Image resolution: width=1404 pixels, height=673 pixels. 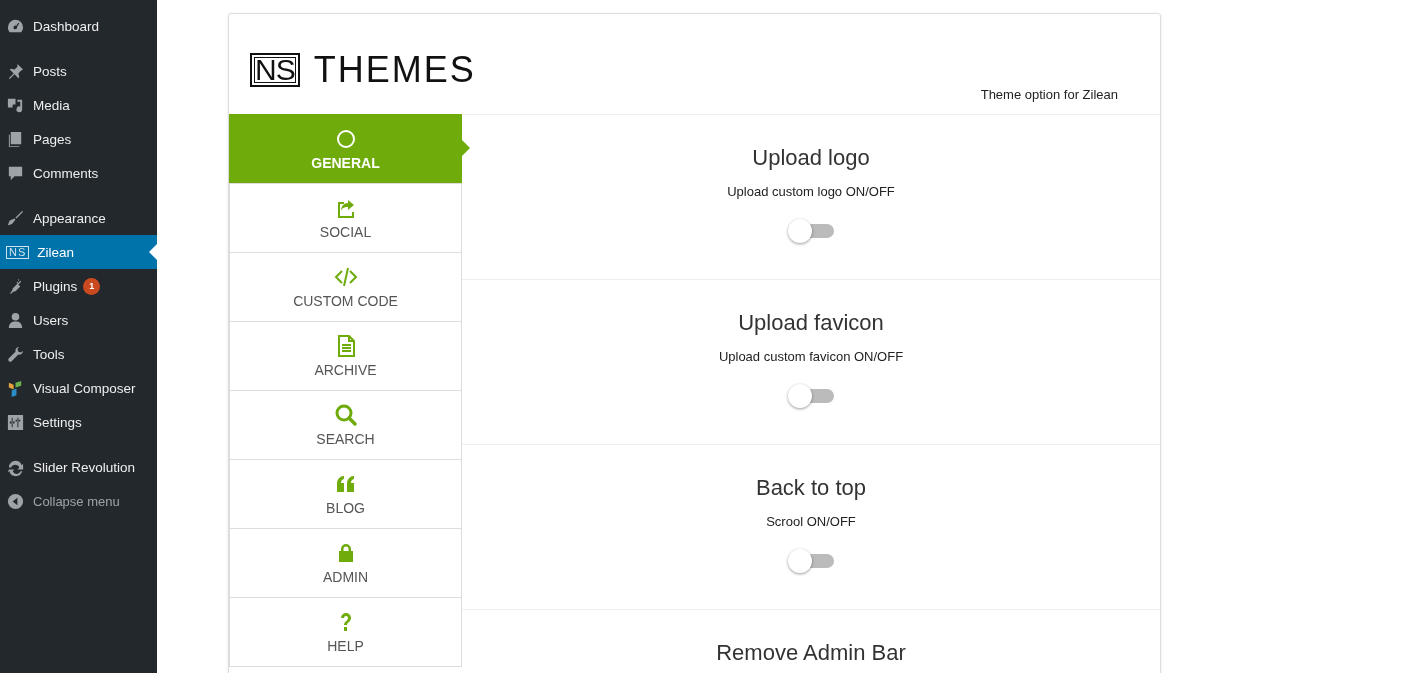 I want to click on sidebar-item: Plugins 1, so click(x=78, y=286).